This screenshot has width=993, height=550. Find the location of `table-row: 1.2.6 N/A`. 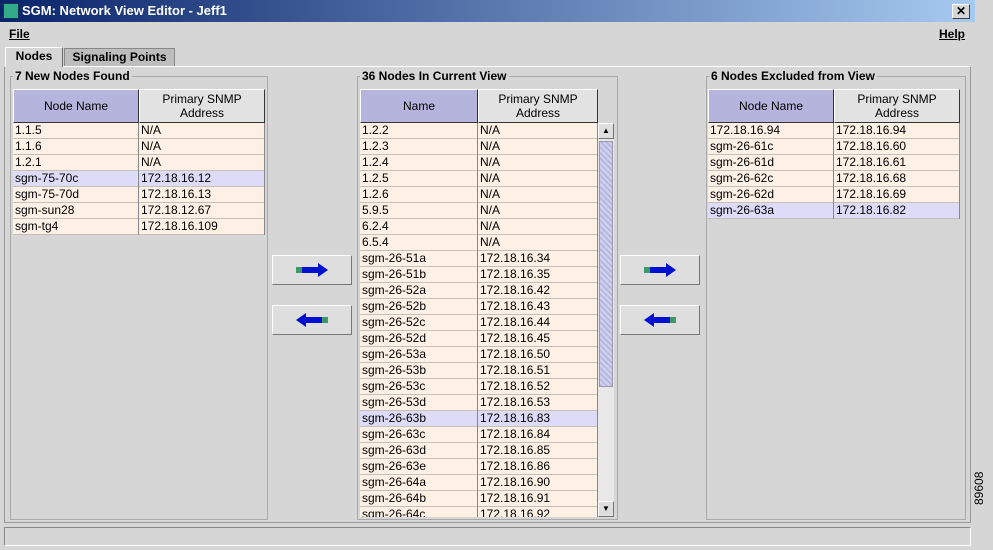

table-row: 1.2.6 N/A is located at coordinates (479, 195).